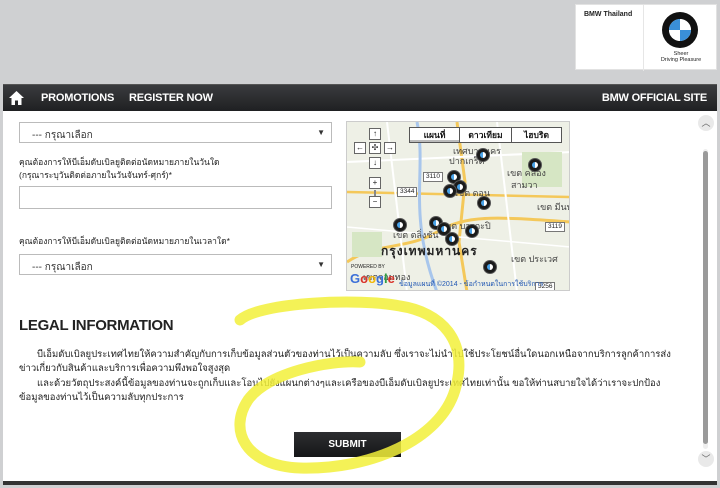 This screenshot has height=488, width=720. I want to click on brand-box: BMW Thailand Sheer Driving Pleasure, so click(646, 37).